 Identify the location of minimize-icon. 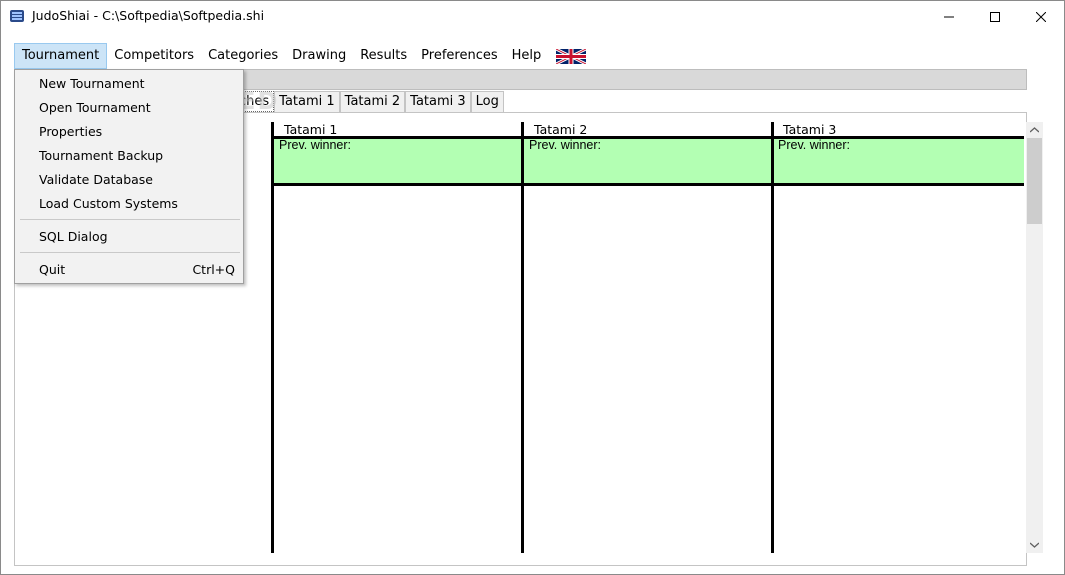
(949, 16).